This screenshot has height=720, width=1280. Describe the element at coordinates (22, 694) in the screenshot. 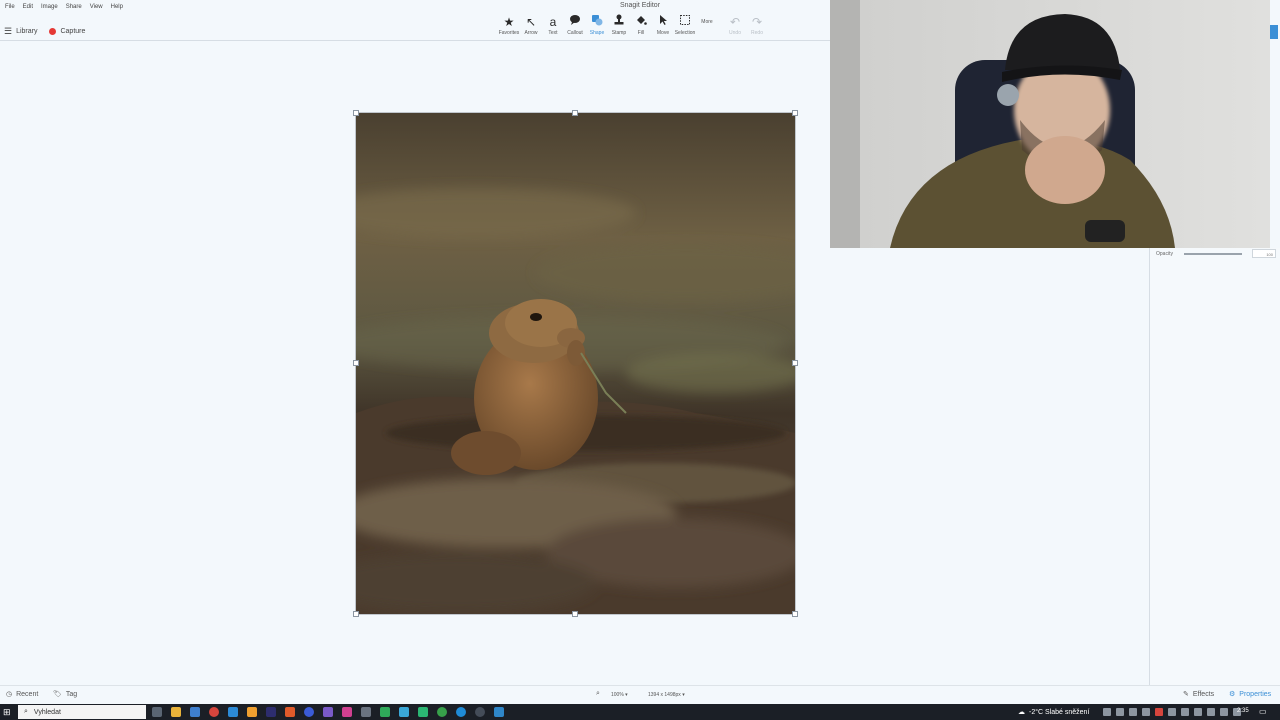

I see `recent-button: ◷ Recent` at that location.